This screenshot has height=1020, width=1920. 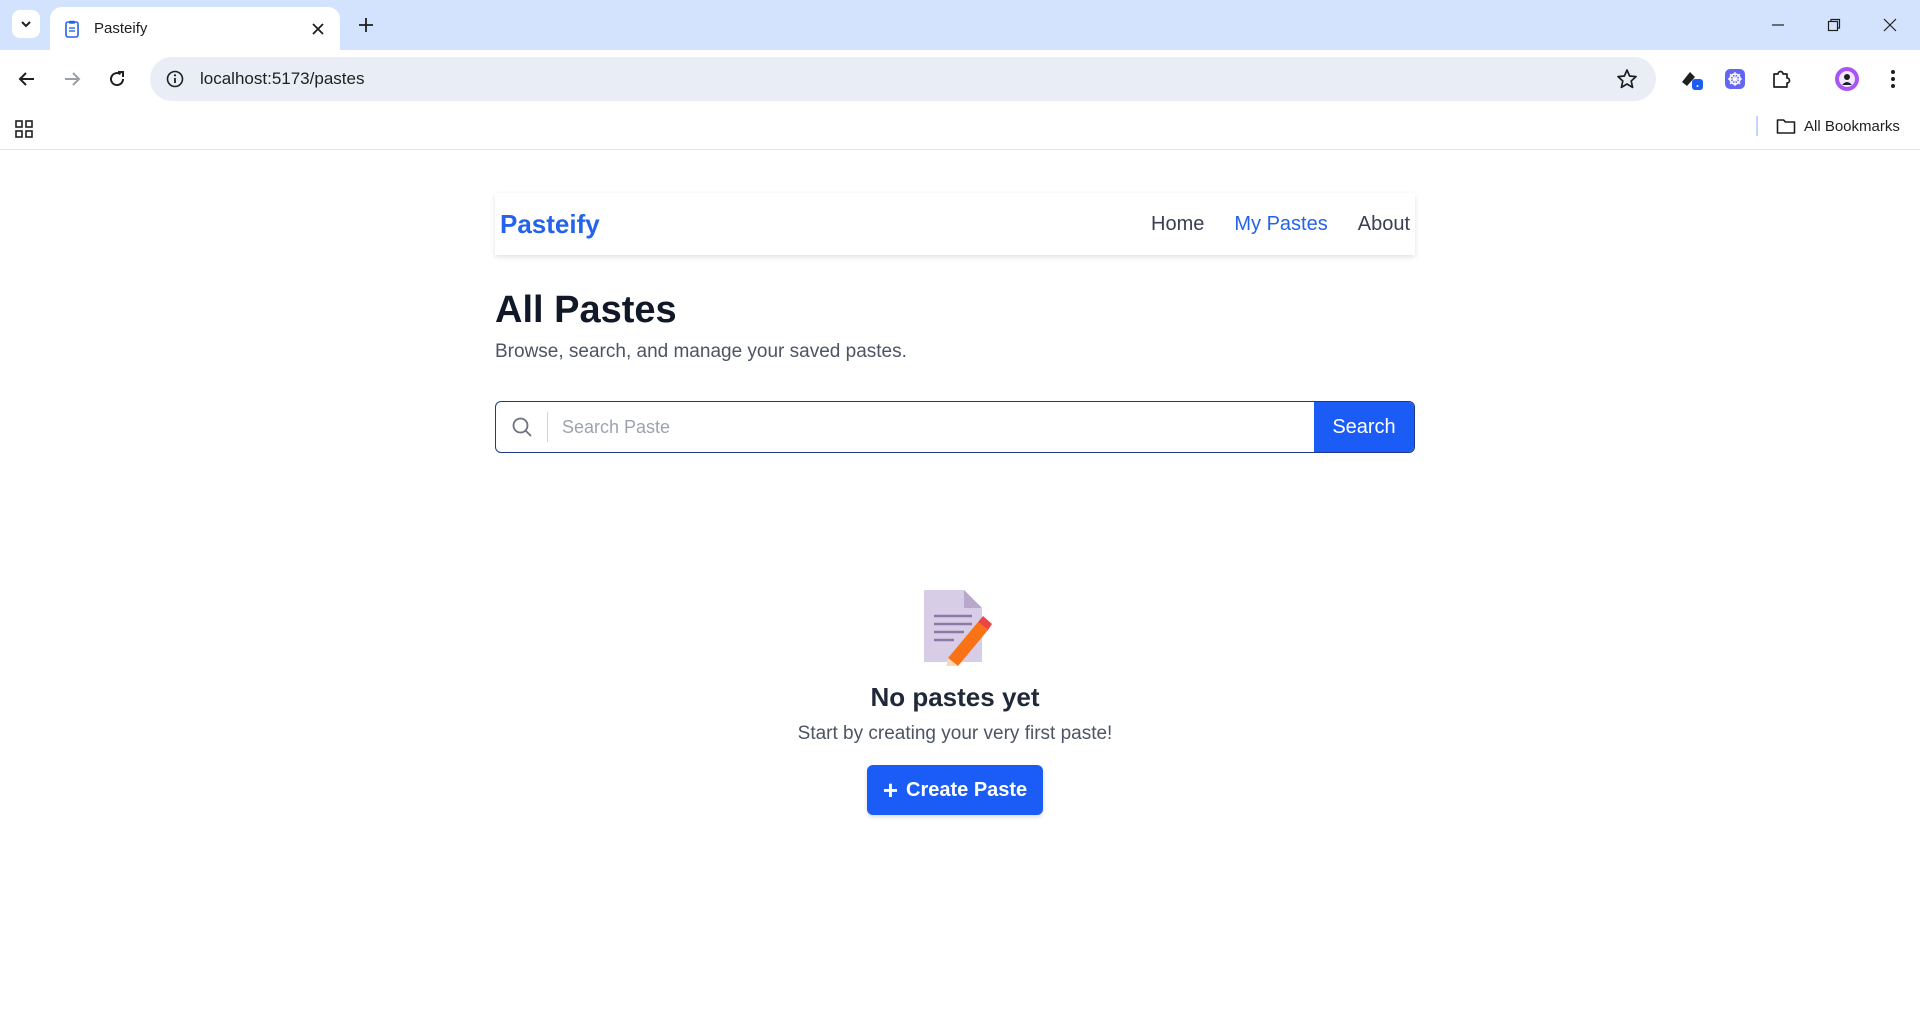 I want to click on site-navbar: Pasteify Home My Pastes About, so click(x=955, y=224).